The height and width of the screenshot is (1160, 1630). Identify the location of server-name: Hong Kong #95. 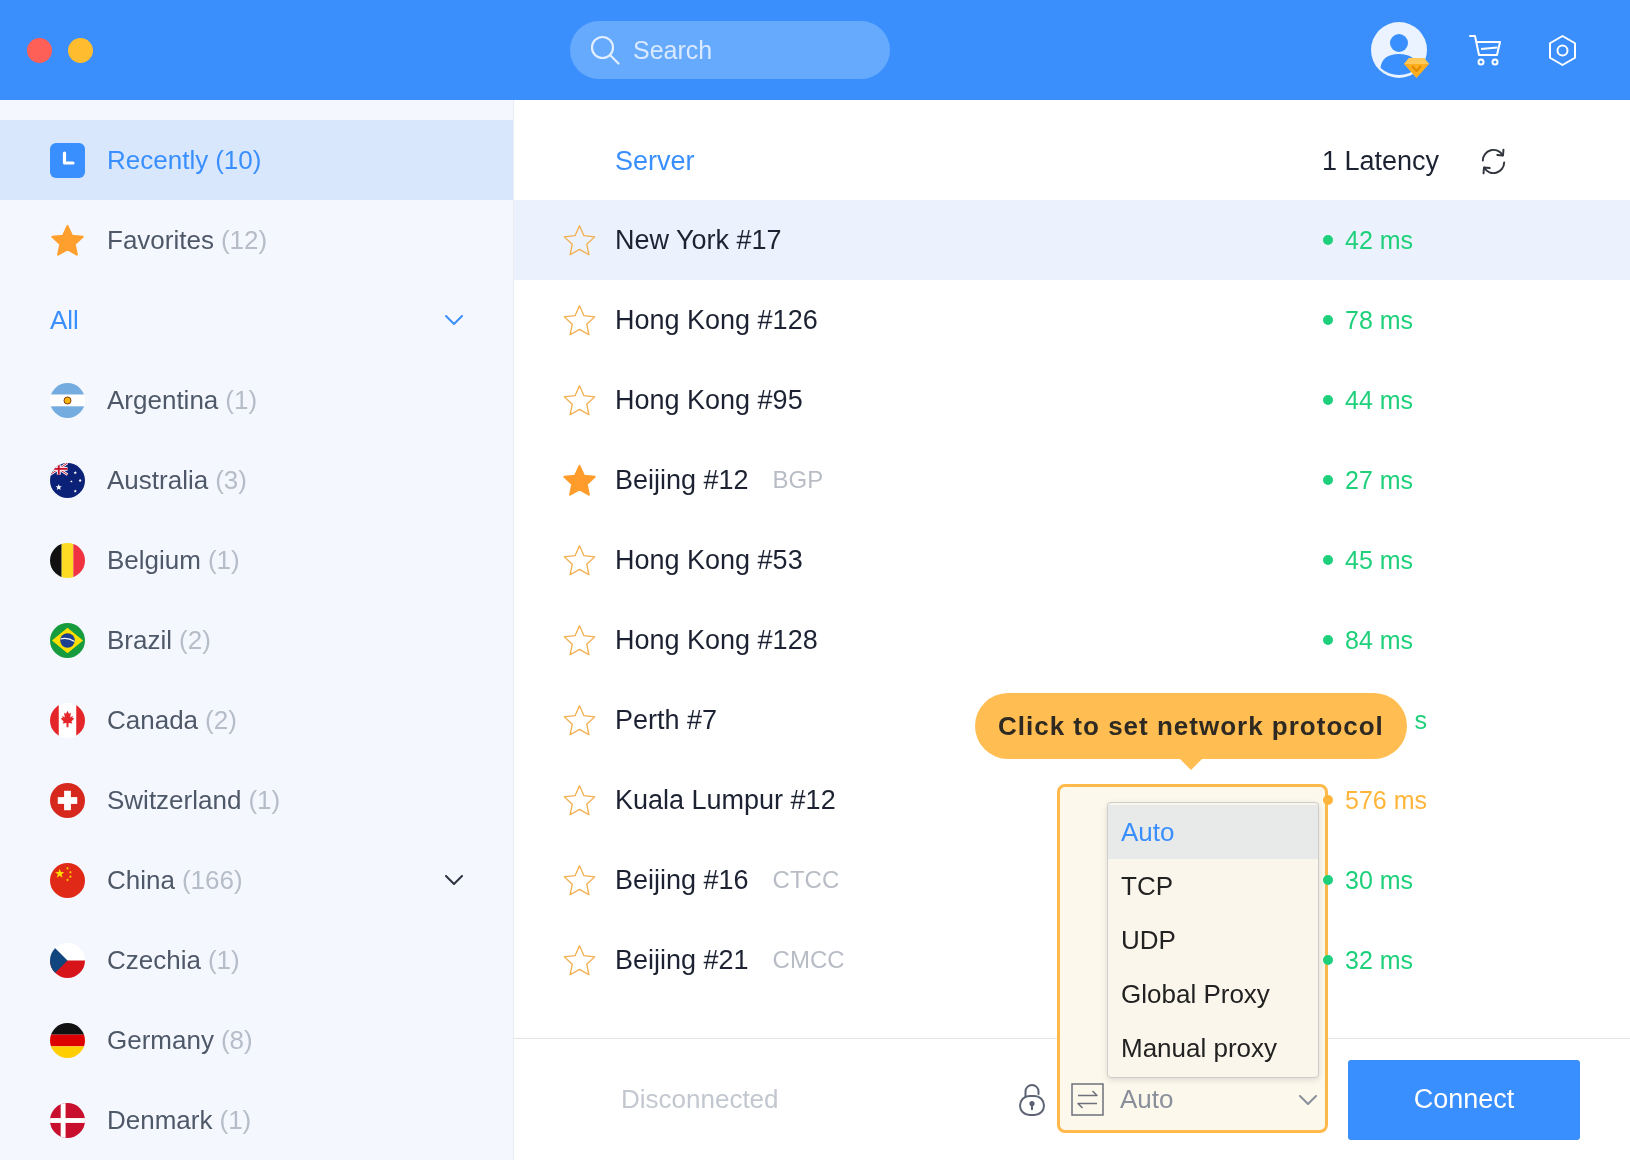
(709, 400).